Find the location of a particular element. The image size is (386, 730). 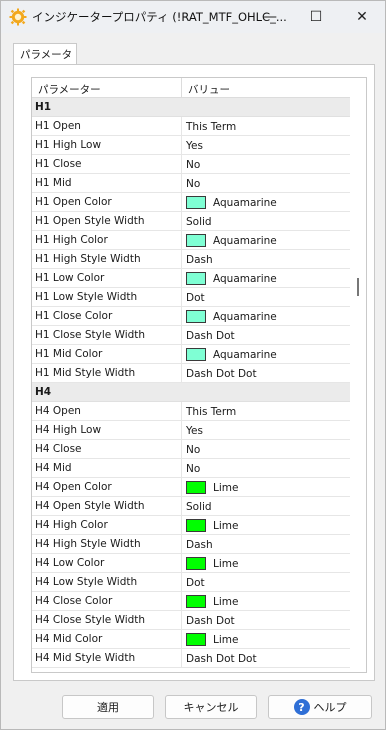

property-row: H1 Close Color Aquamarine is located at coordinates (191, 316).